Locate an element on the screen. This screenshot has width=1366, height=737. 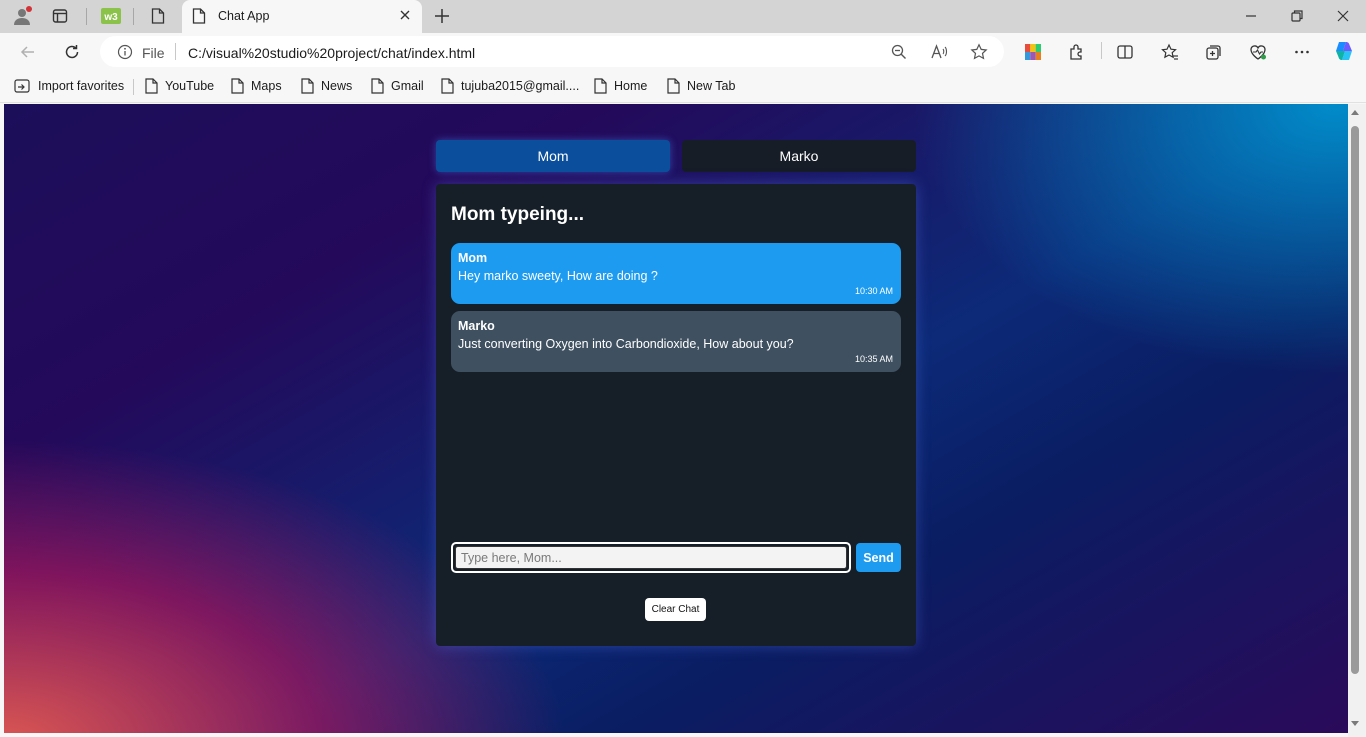
favorite-home: Home is located at coordinates (620, 86).